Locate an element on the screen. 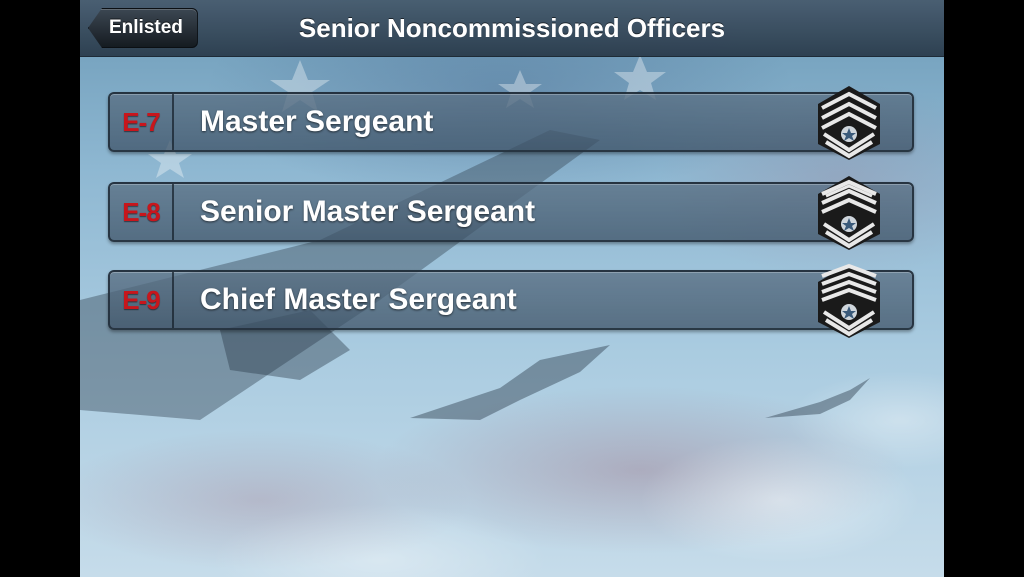 The width and height of the screenshot is (1024, 577). navigation-bar: Enlisted Senior Noncommissioned Officers is located at coordinates (512, 28).